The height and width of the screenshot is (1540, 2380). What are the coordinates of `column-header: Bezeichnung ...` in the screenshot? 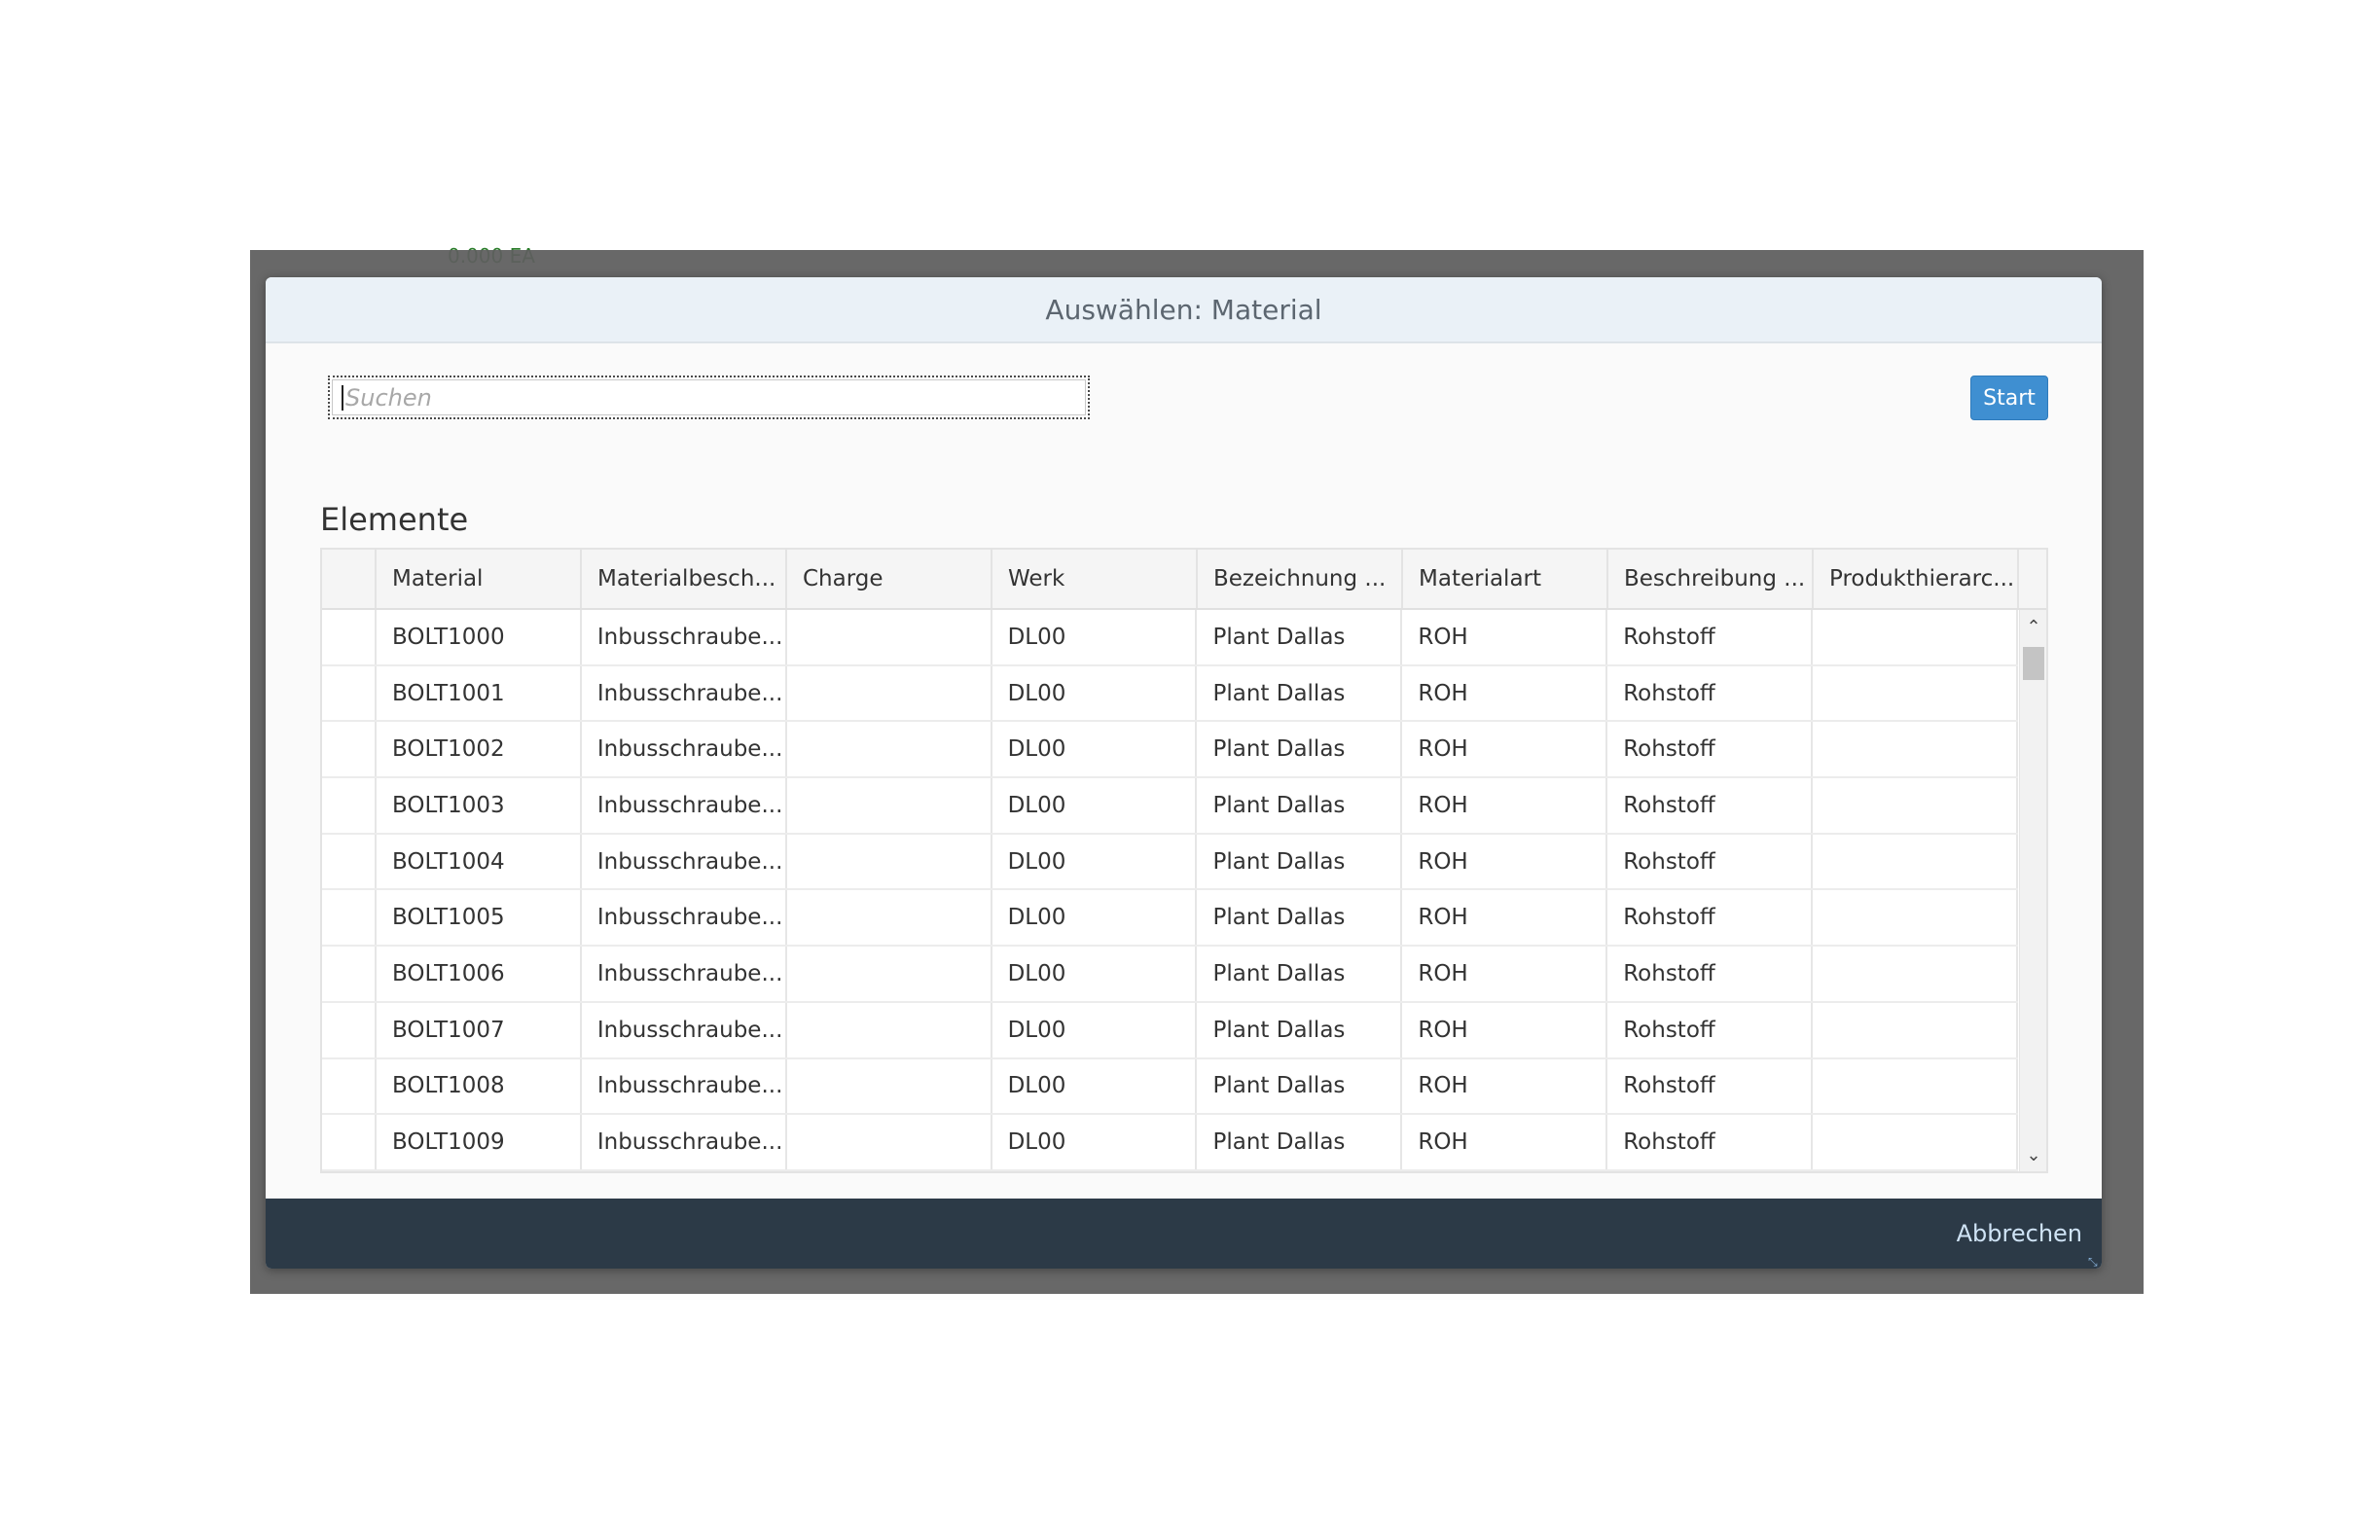 It's located at (1300, 579).